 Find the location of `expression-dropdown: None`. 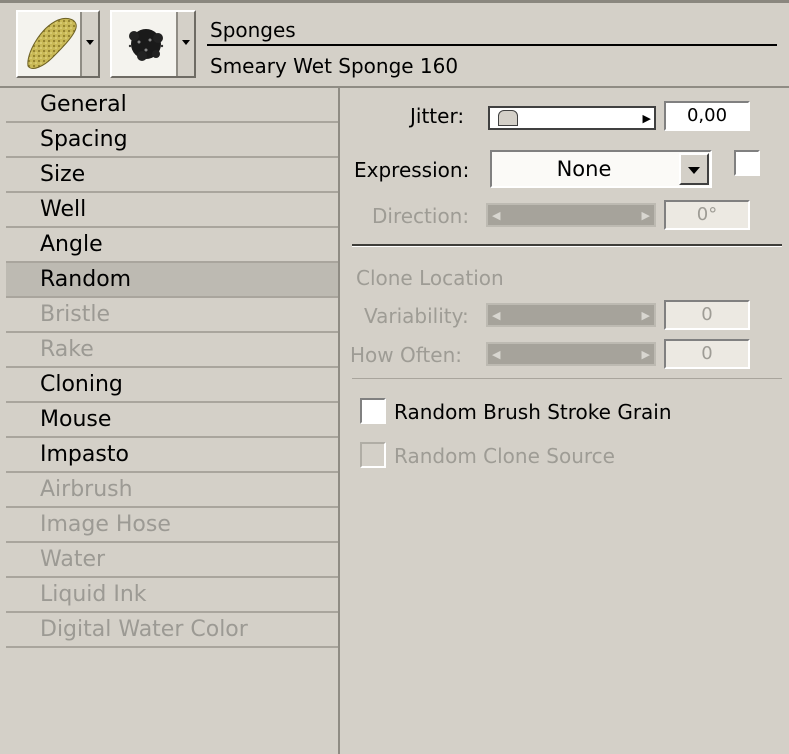

expression-dropdown: None is located at coordinates (601, 169).